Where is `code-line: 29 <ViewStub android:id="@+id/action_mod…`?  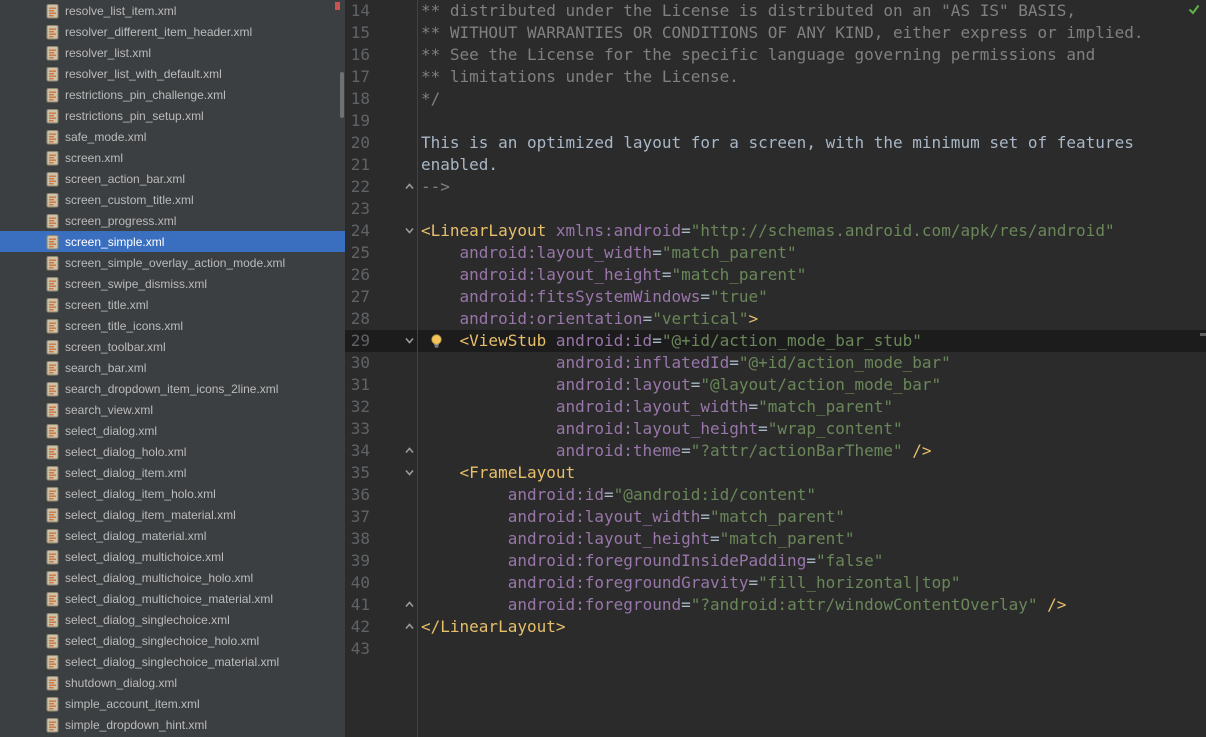
code-line: 29 <ViewStub android:id="@+id/action_mod… is located at coordinates (775, 341).